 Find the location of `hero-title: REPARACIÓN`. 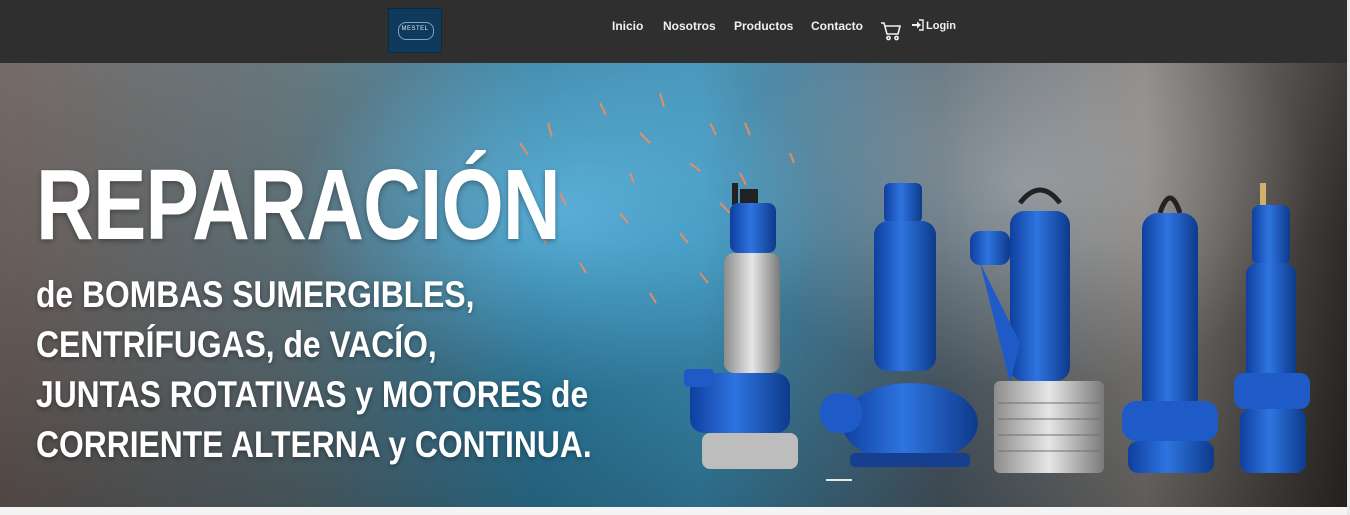

hero-title: REPARACIÓN is located at coordinates (298, 205).